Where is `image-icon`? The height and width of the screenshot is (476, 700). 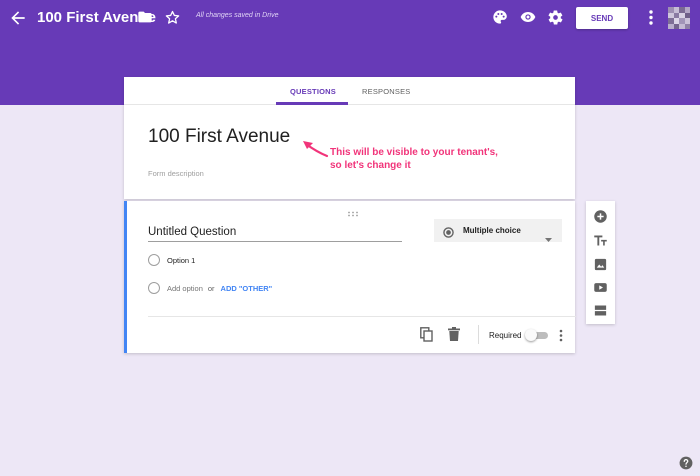 image-icon is located at coordinates (600, 264).